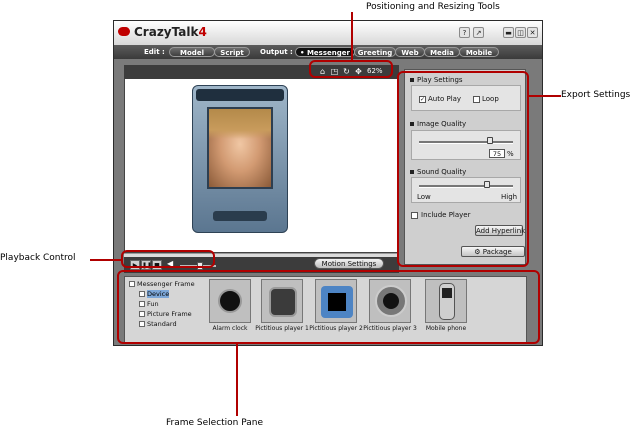 The image size is (640, 431). I want to click on restore-button: ◫, so click(520, 32).